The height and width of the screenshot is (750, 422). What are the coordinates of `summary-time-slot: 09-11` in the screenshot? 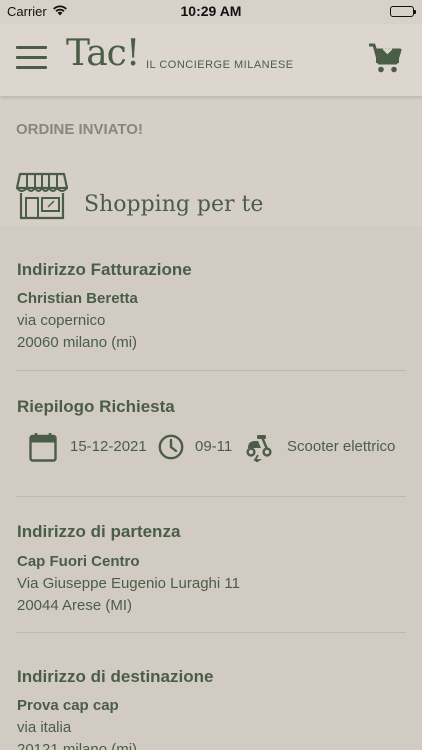 It's located at (214, 446).